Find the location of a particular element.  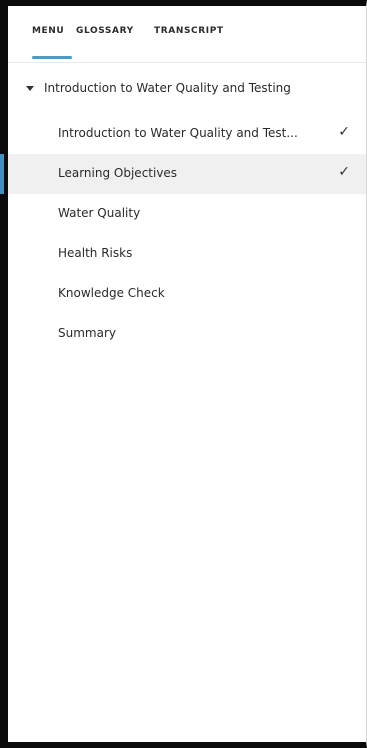

menu-item-label: Health Risks is located at coordinates (95, 253).